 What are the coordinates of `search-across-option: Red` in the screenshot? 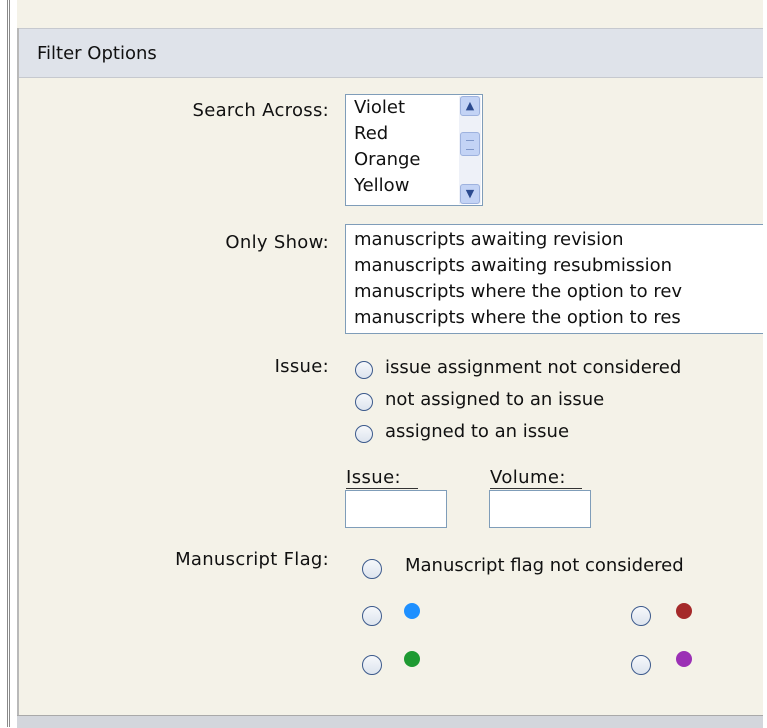 It's located at (371, 134).